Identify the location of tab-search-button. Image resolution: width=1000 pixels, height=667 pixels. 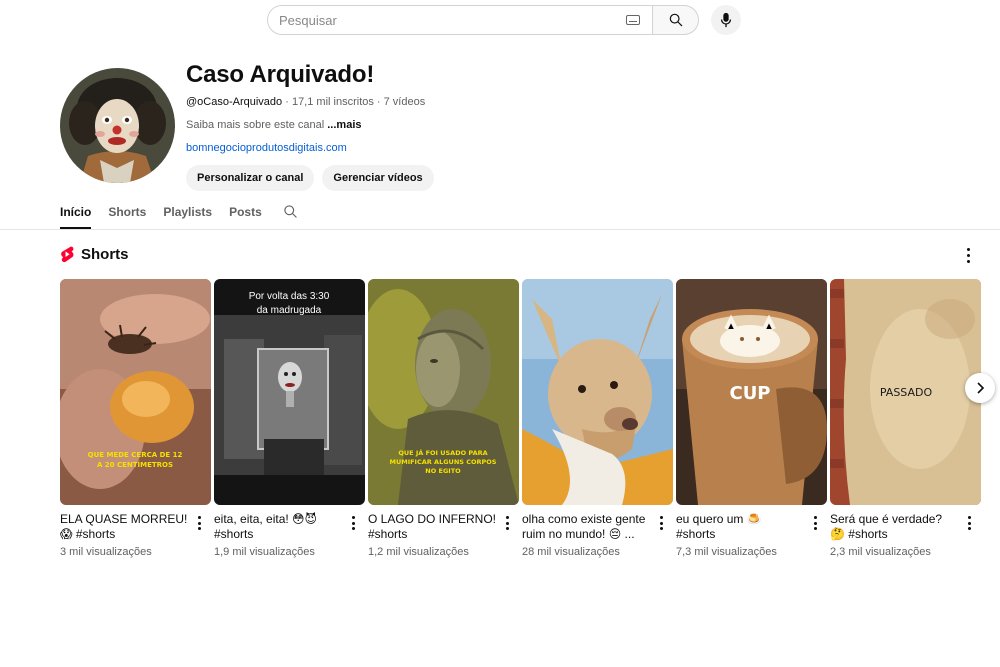
(290, 214).